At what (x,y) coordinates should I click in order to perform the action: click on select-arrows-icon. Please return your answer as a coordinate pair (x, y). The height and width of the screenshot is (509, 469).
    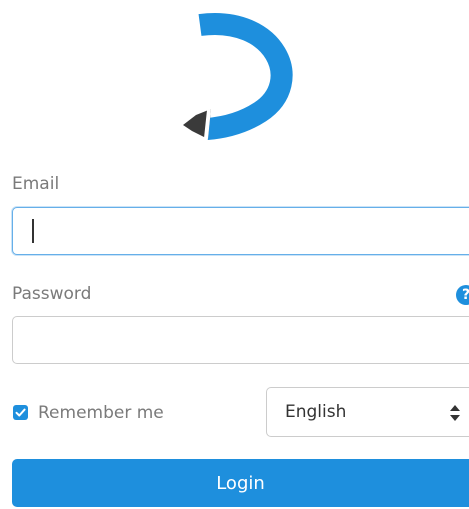
    Looking at the image, I should click on (455, 413).